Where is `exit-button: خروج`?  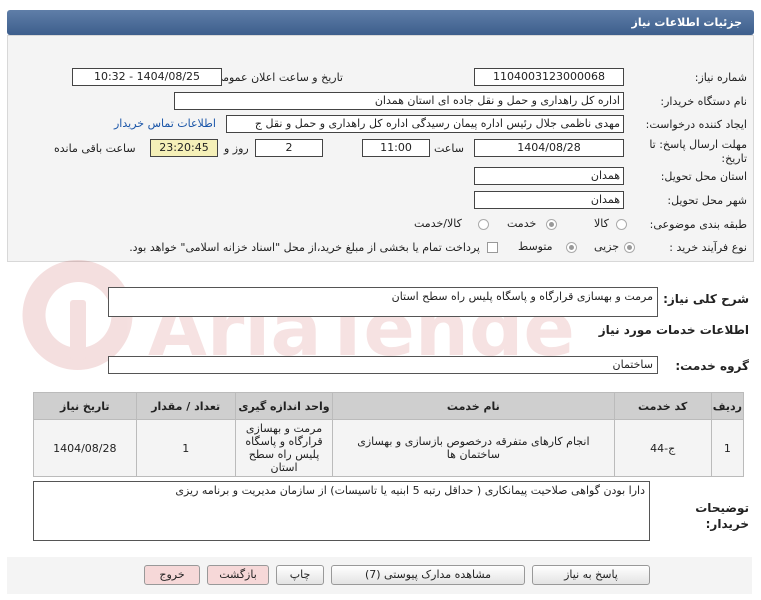
exit-button: خروج is located at coordinates (172, 575).